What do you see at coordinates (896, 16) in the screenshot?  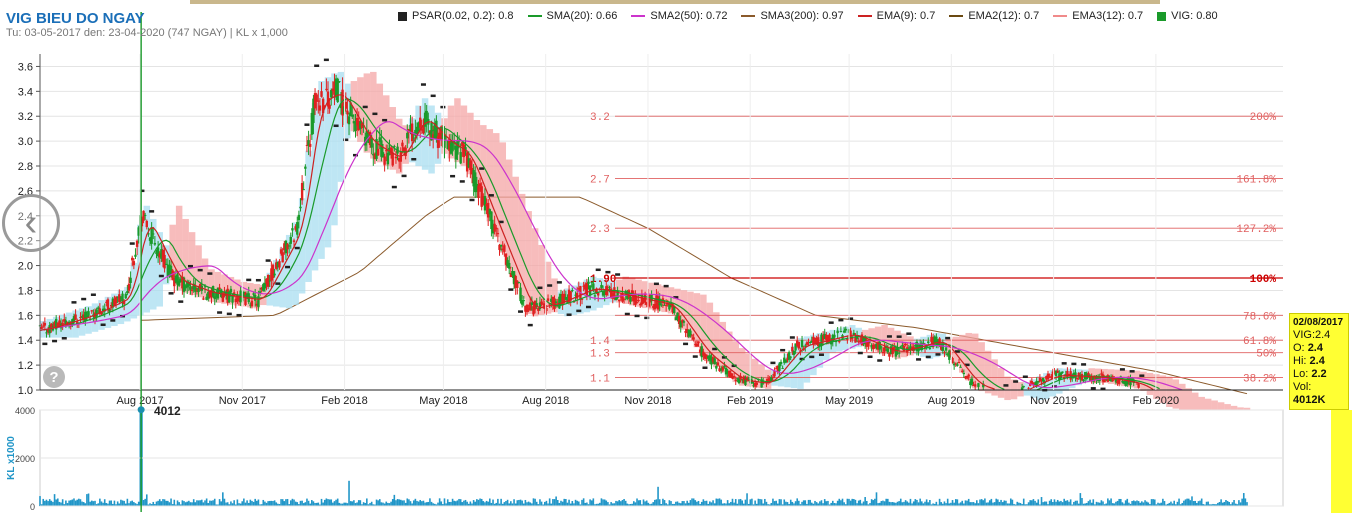 I see `legend-ema9: EMA(9): 0.7` at bounding box center [896, 16].